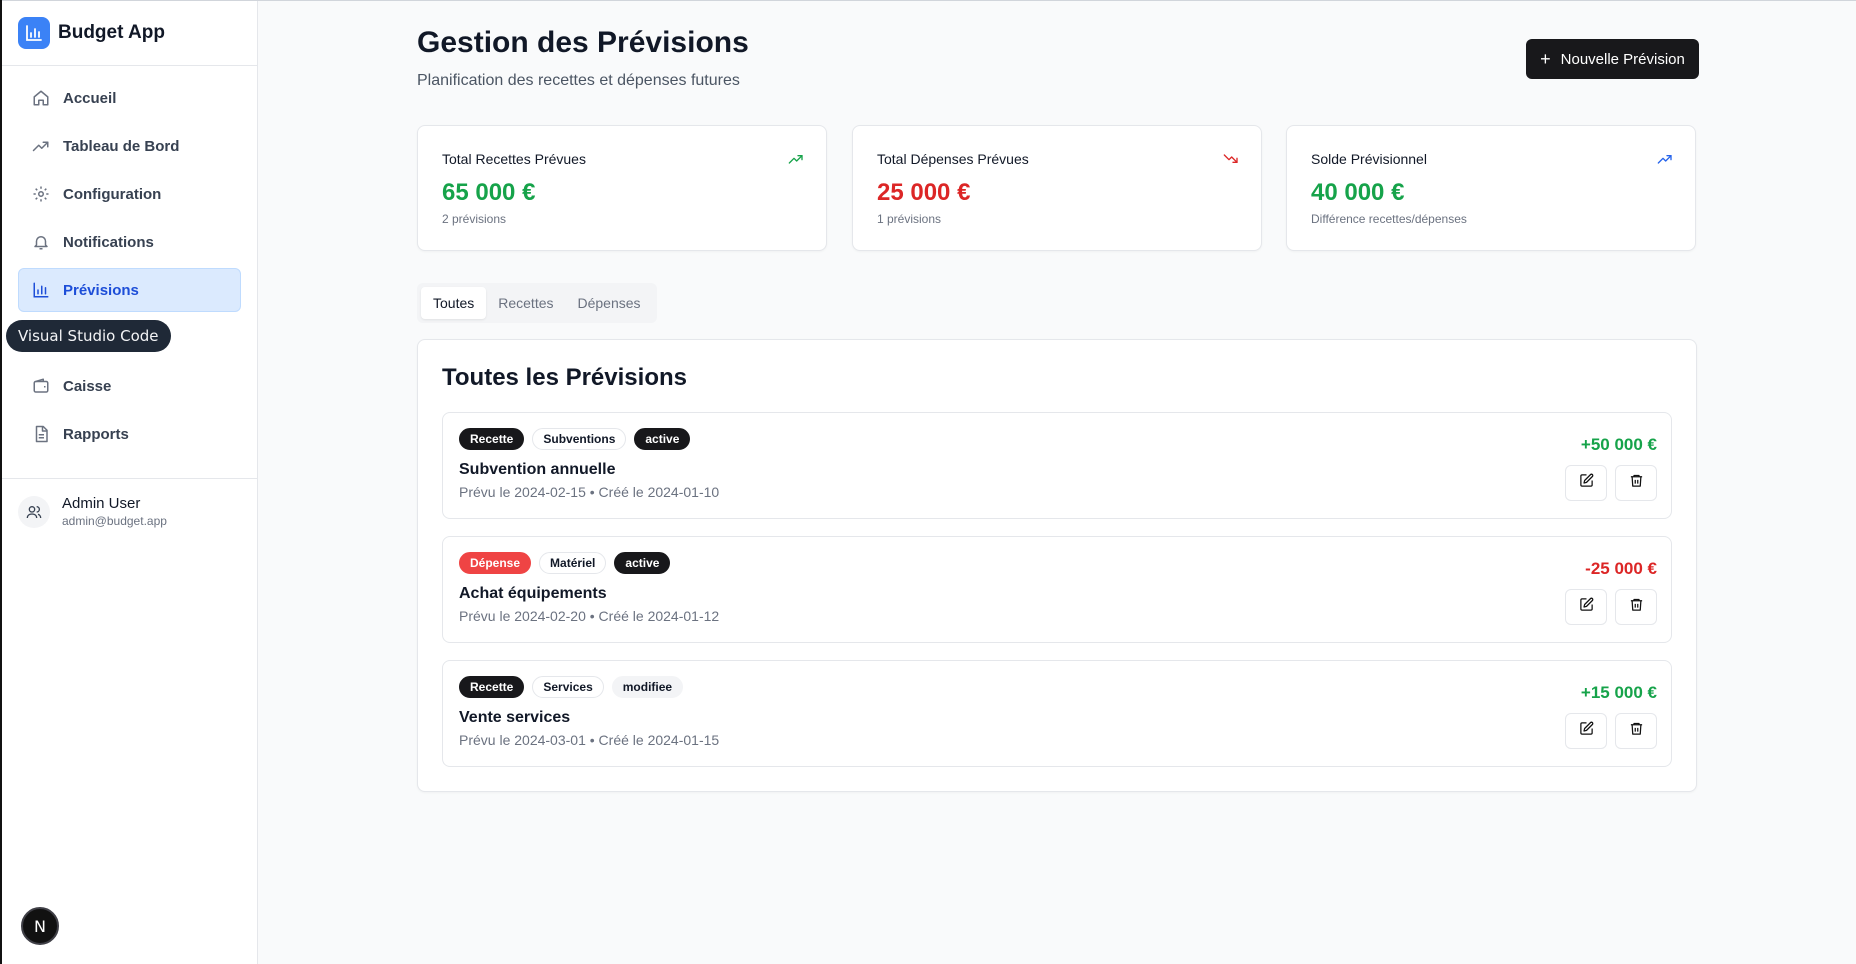 Image resolution: width=1856 pixels, height=964 pixels. Describe the element at coordinates (88, 336) in the screenshot. I see `tooltip: Visual Studio Code` at that location.